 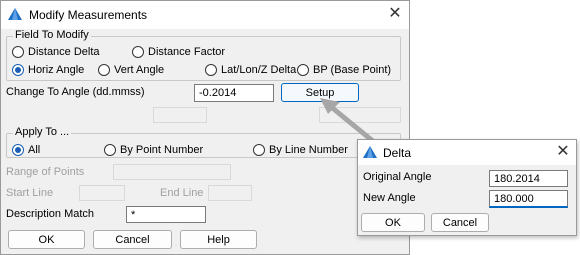 What do you see at coordinates (45, 172) in the screenshot?
I see `range-of-points-label: Range of Points` at bounding box center [45, 172].